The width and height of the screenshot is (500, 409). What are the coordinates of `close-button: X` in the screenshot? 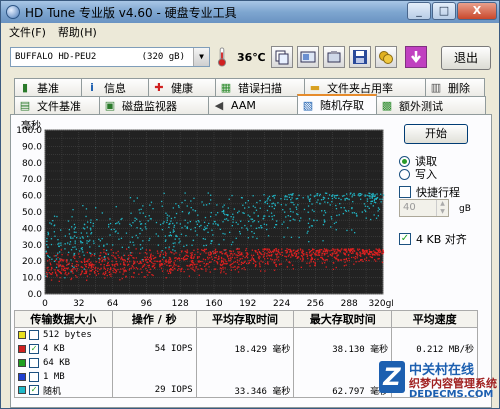 It's located at (477, 11).